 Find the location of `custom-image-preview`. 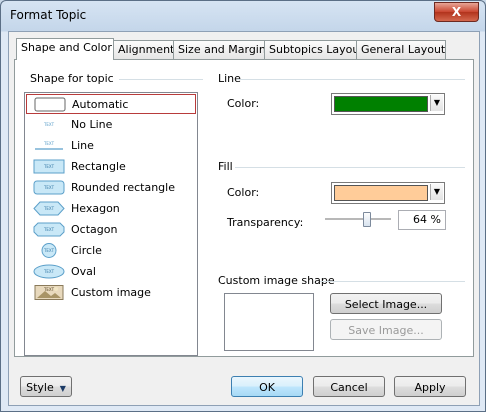

custom-image-preview is located at coordinates (269, 322).